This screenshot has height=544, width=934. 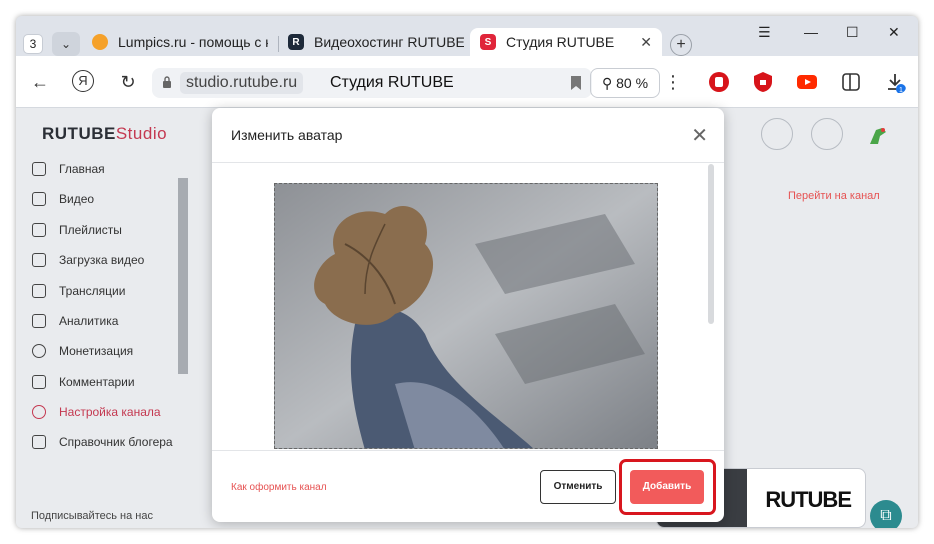 What do you see at coordinates (167, 82) in the screenshot?
I see `lock-icon` at bounding box center [167, 82].